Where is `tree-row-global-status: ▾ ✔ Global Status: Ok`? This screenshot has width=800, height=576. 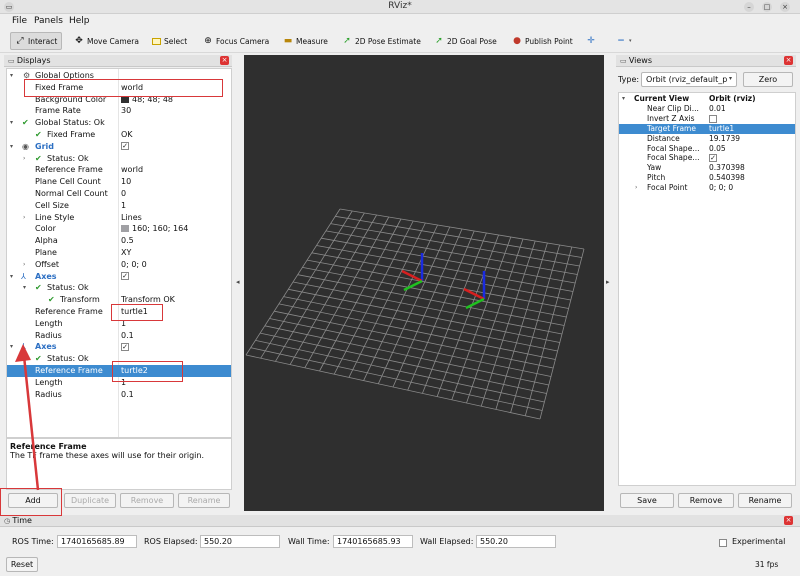 tree-row-global-status: ▾ ✔ Global Status: Ok is located at coordinates (119, 123).